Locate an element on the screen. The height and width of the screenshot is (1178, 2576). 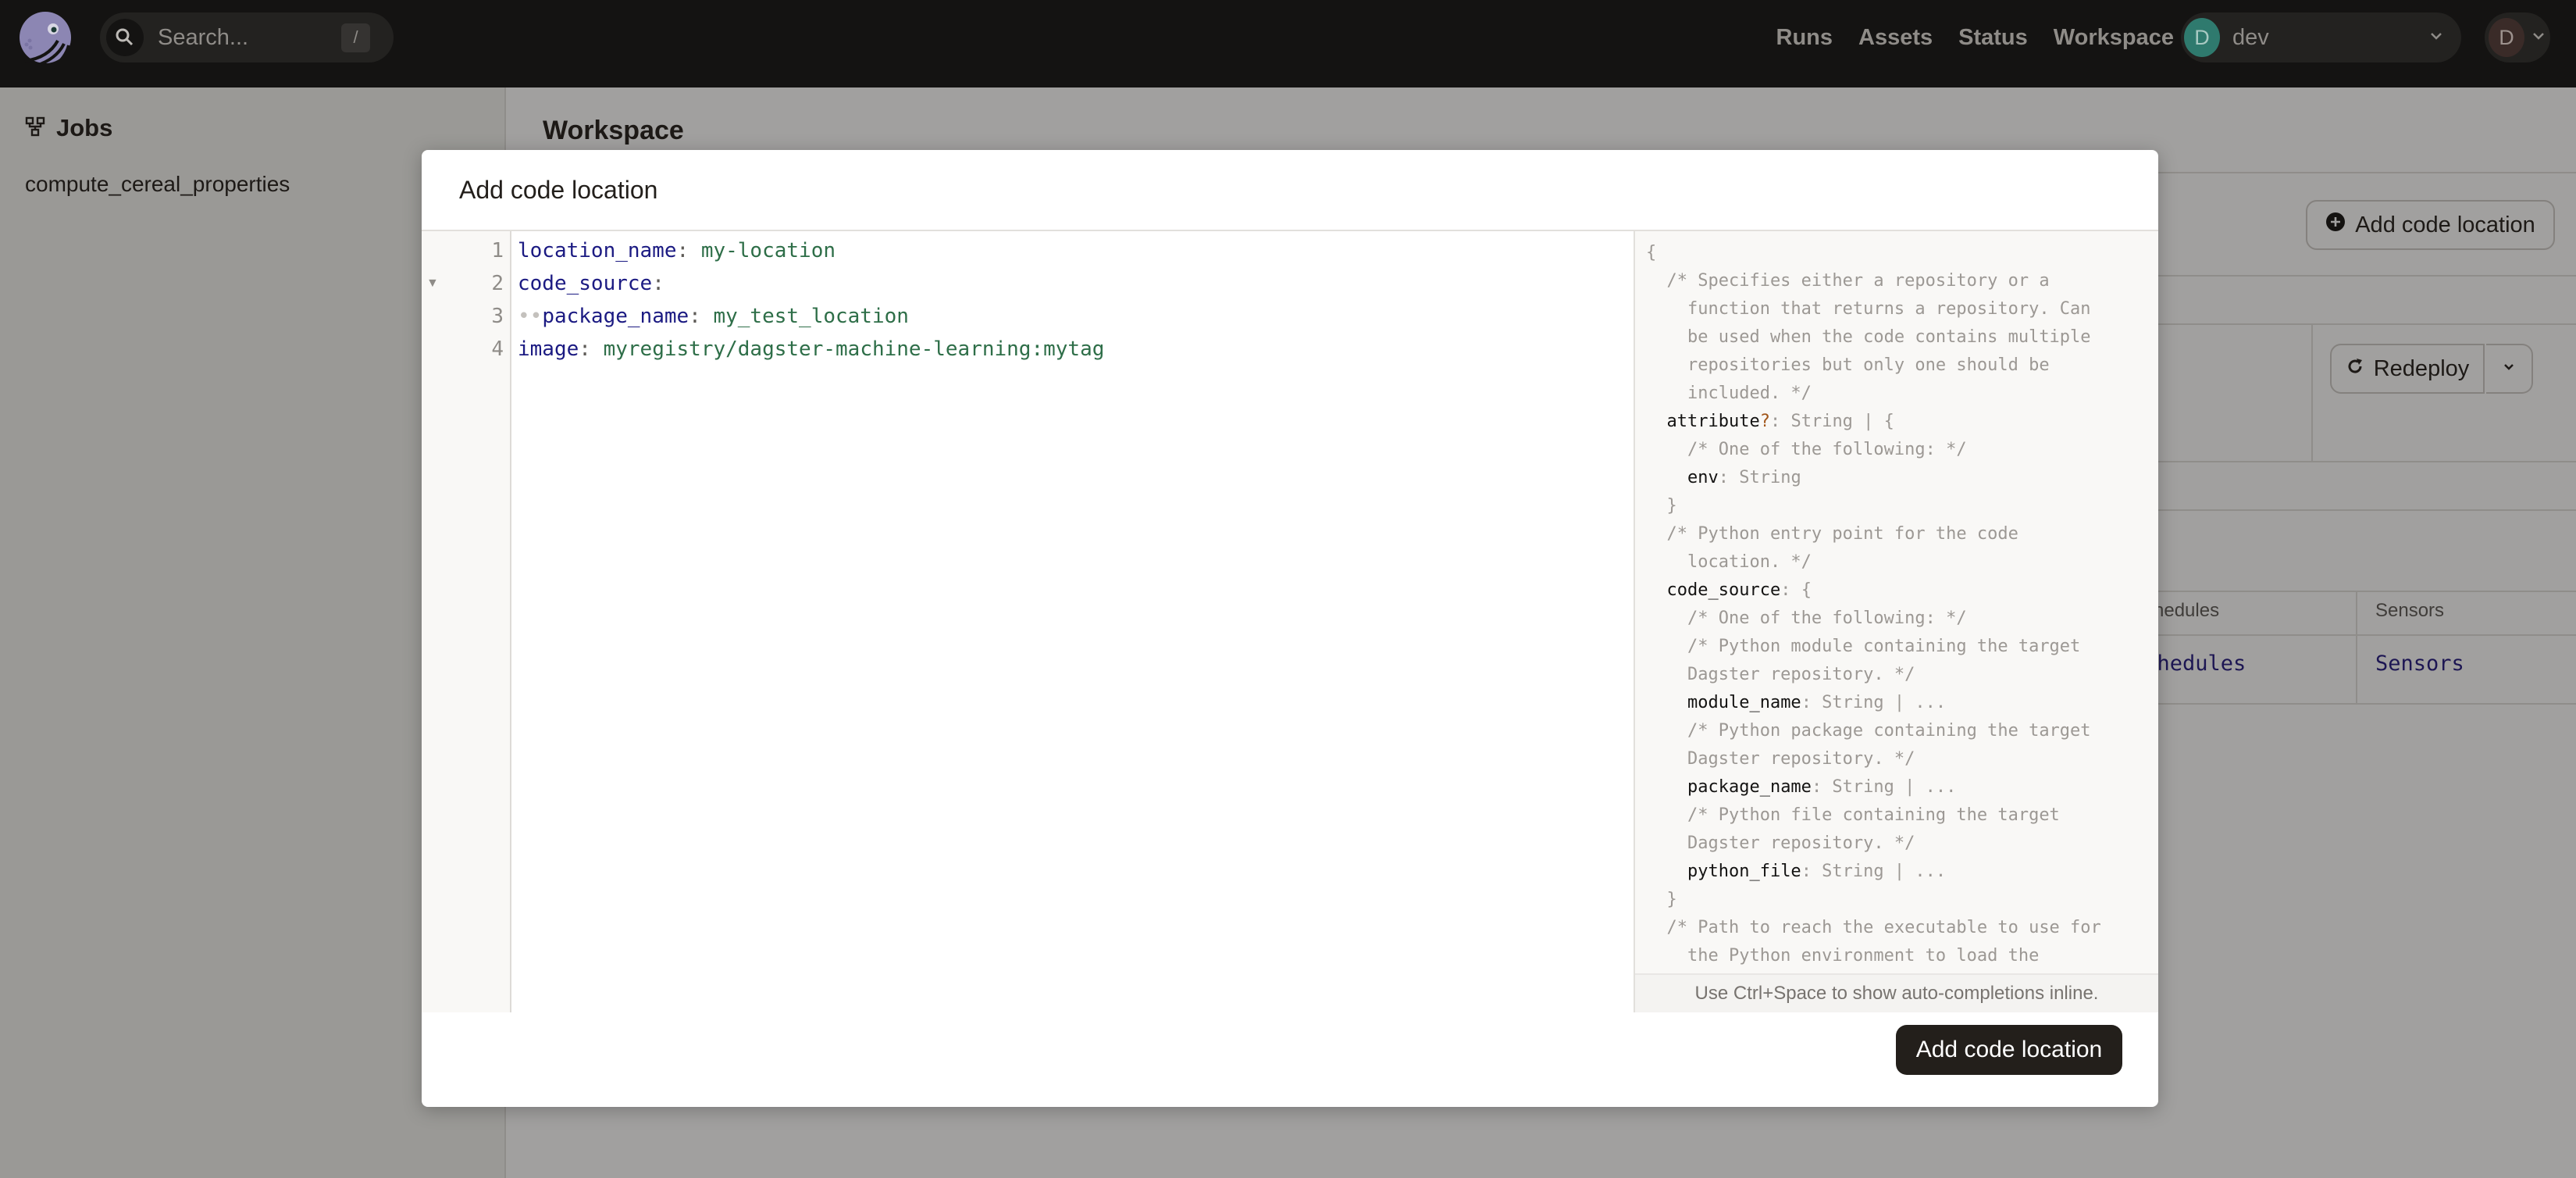
deployment-avatar: D is located at coordinates (2202, 37).